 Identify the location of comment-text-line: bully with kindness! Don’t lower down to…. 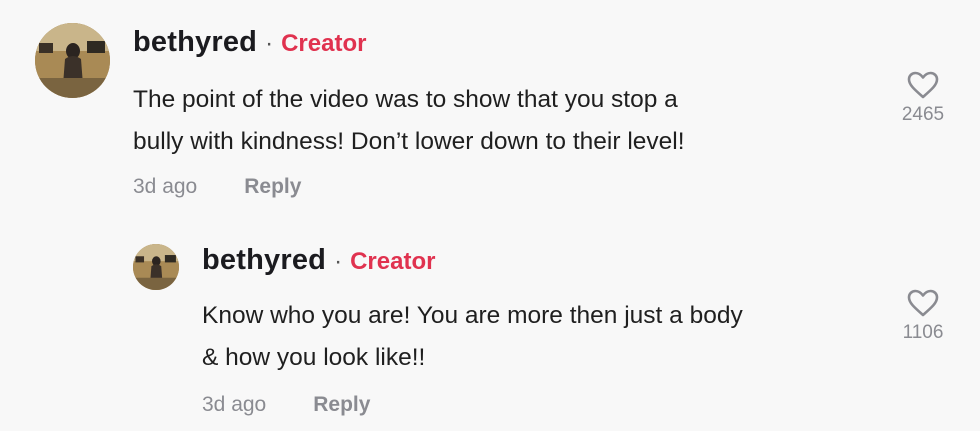
(409, 141).